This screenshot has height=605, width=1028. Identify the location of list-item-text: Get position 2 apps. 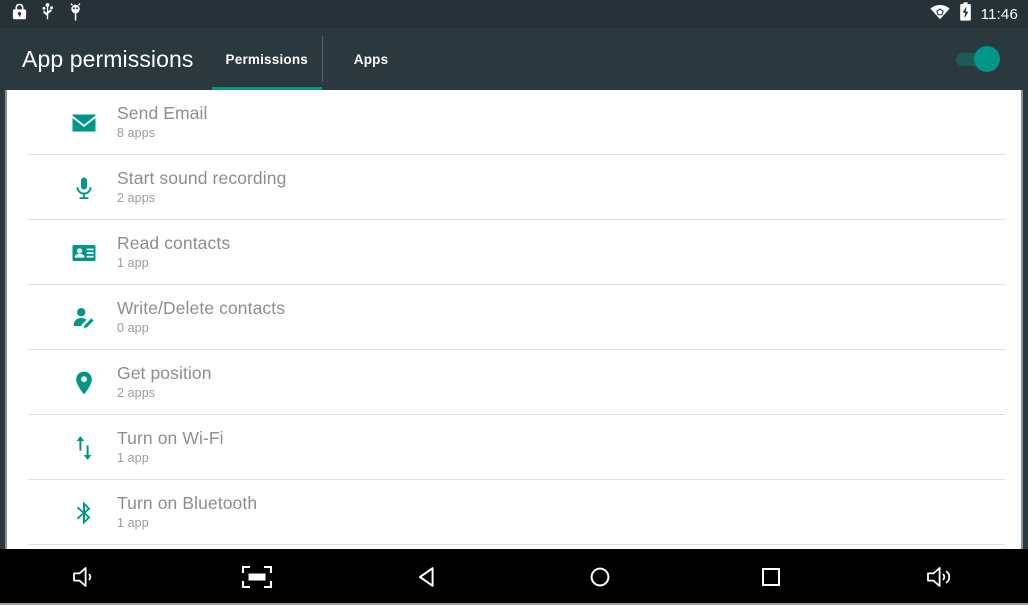
(164, 382).